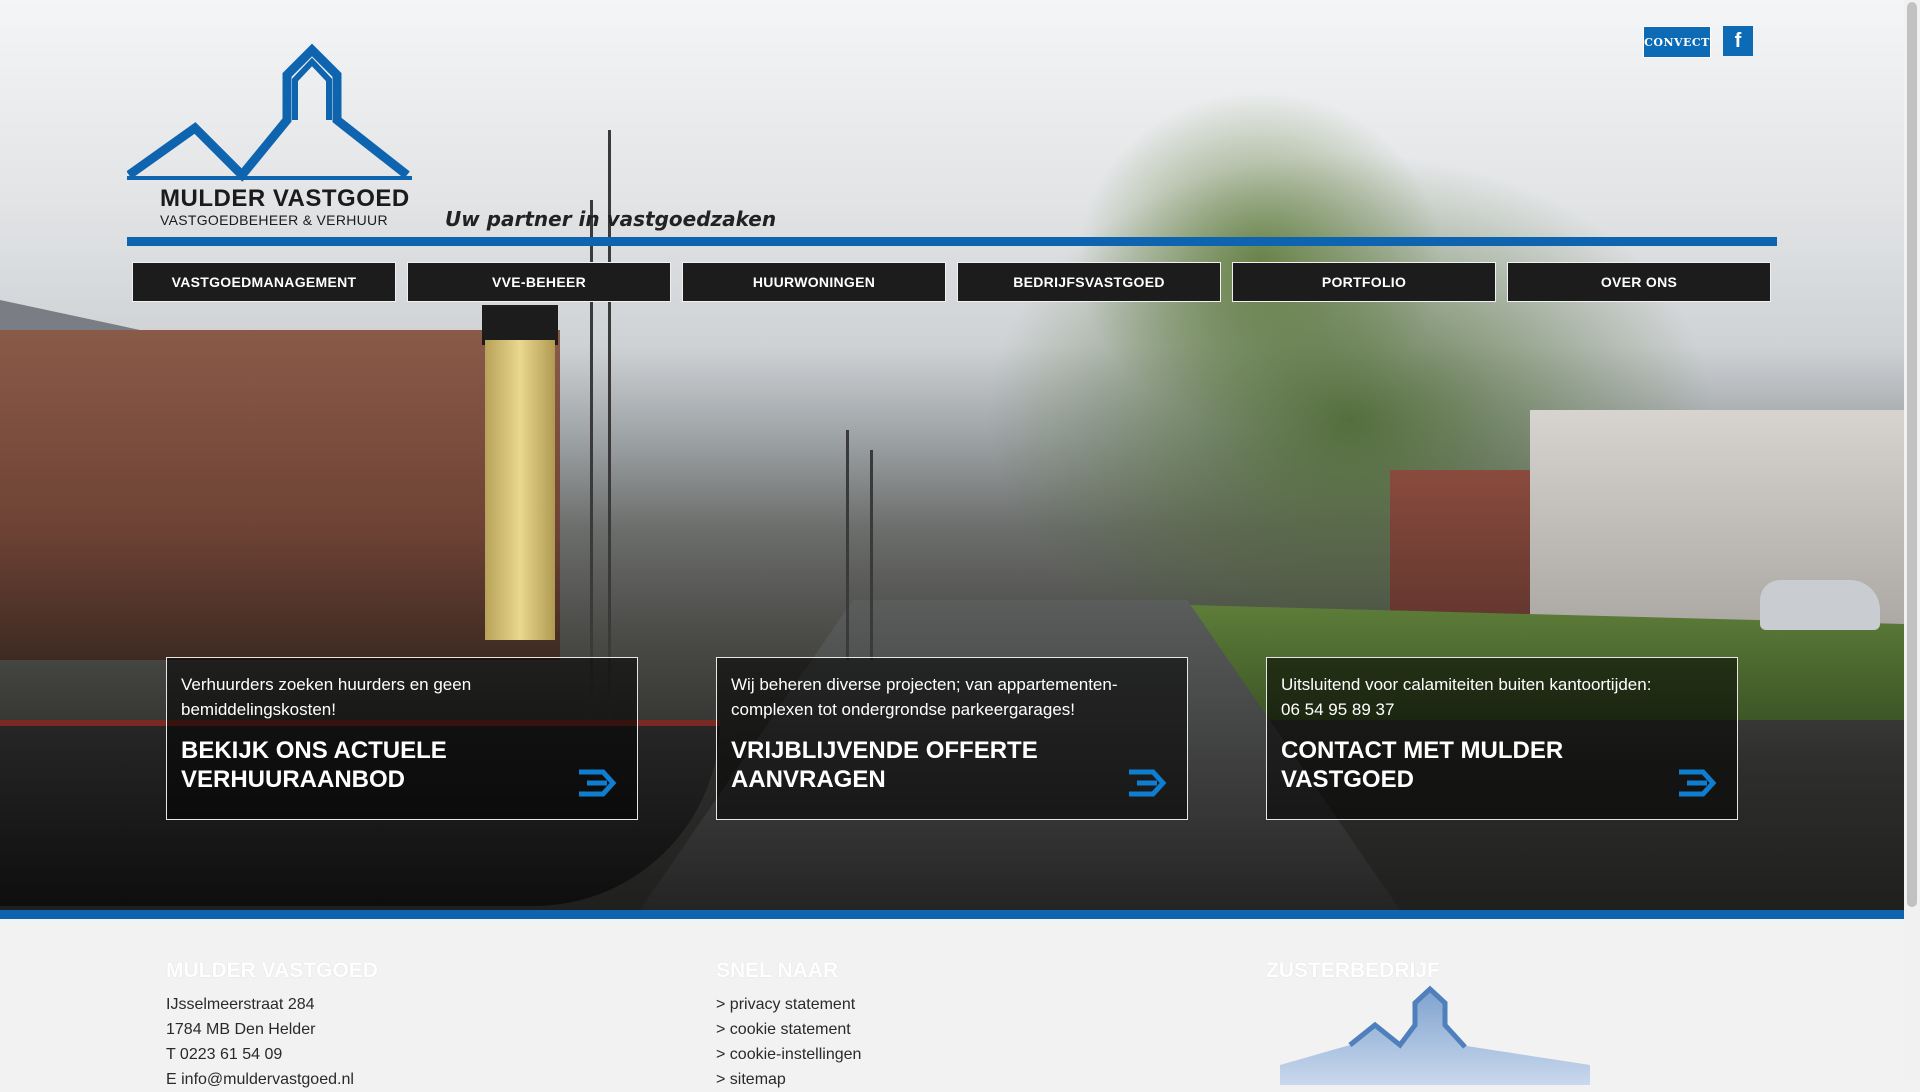  I want to click on footer-link-cookie-statement: > cookie statement, so click(788, 1029).